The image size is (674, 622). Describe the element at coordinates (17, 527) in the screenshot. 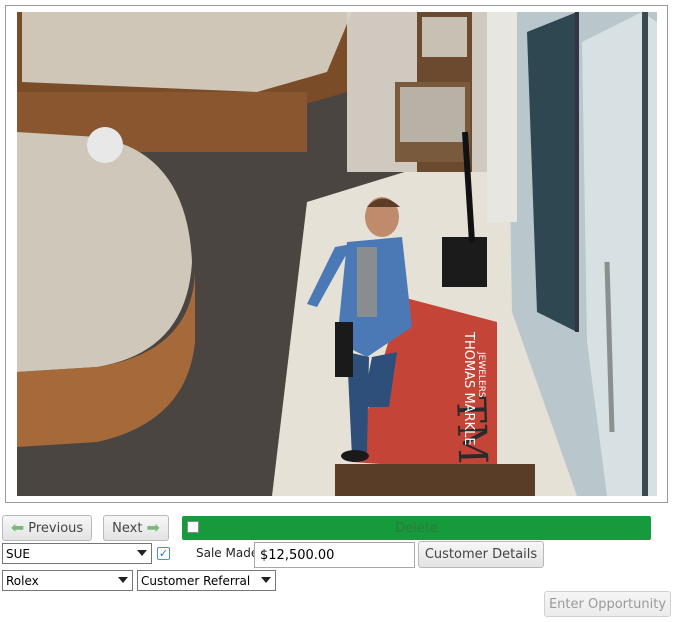

I see `arrow-left-icon: ⬅` at that location.